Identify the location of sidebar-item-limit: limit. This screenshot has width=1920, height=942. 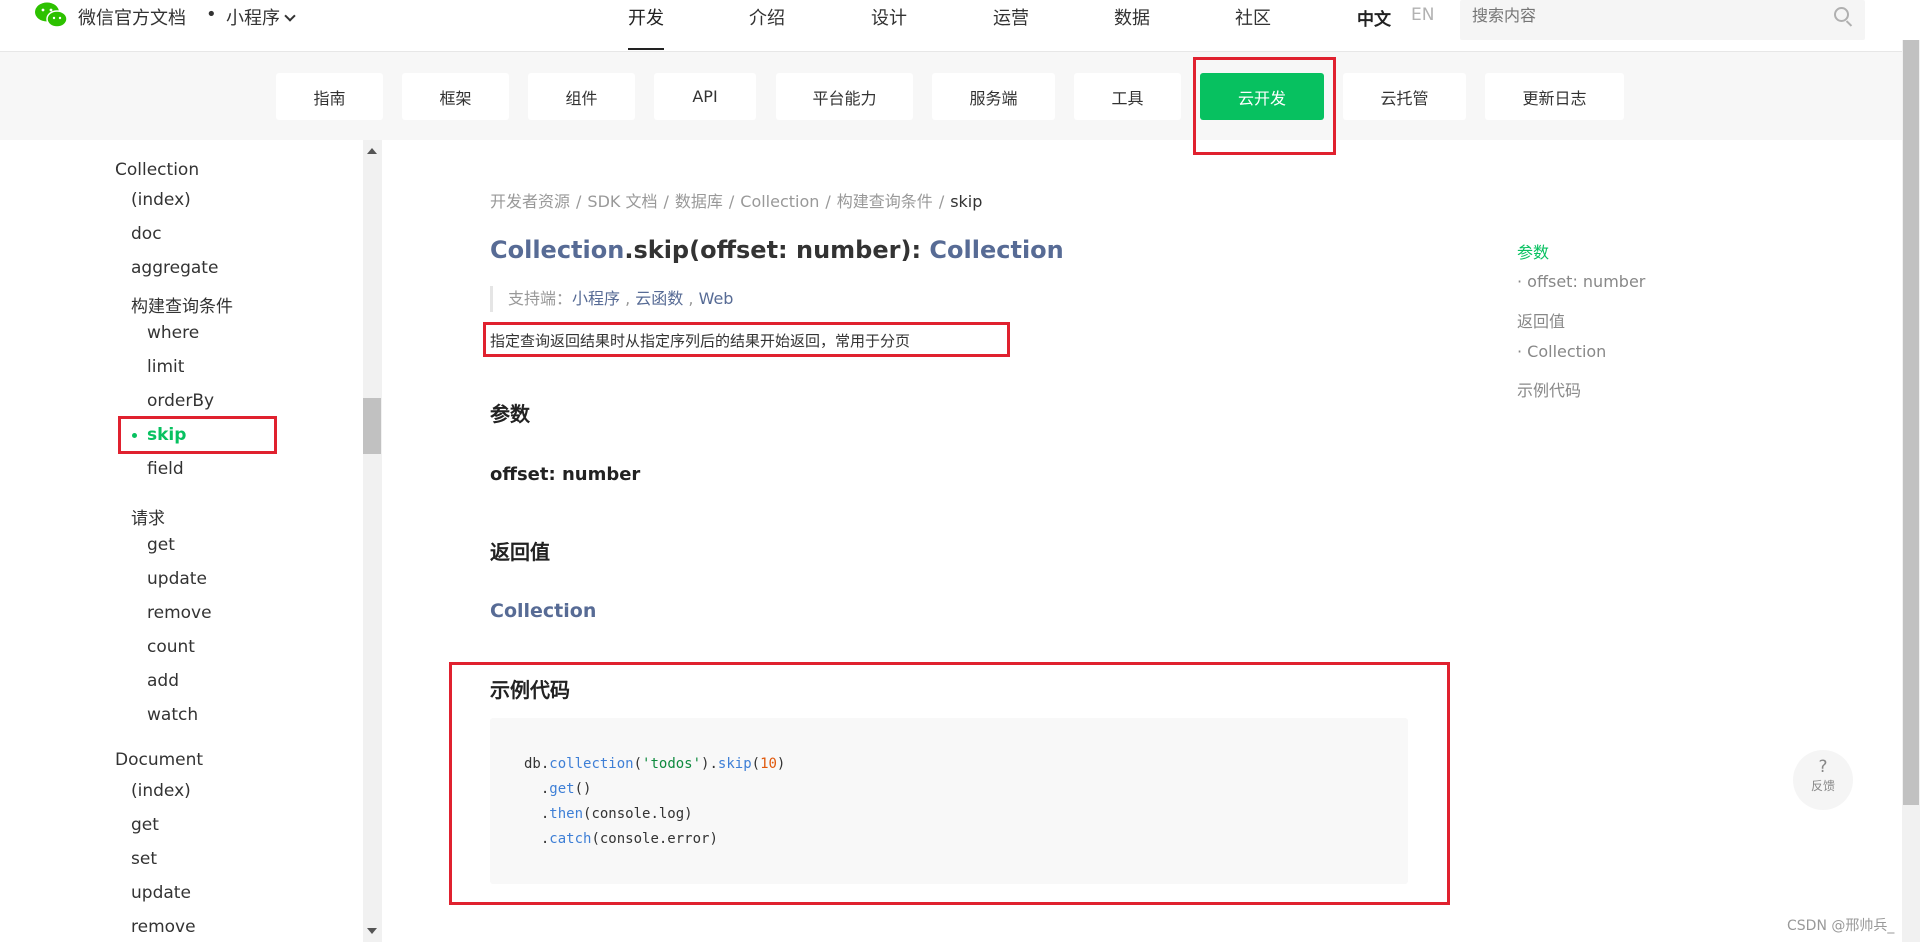
(165, 367).